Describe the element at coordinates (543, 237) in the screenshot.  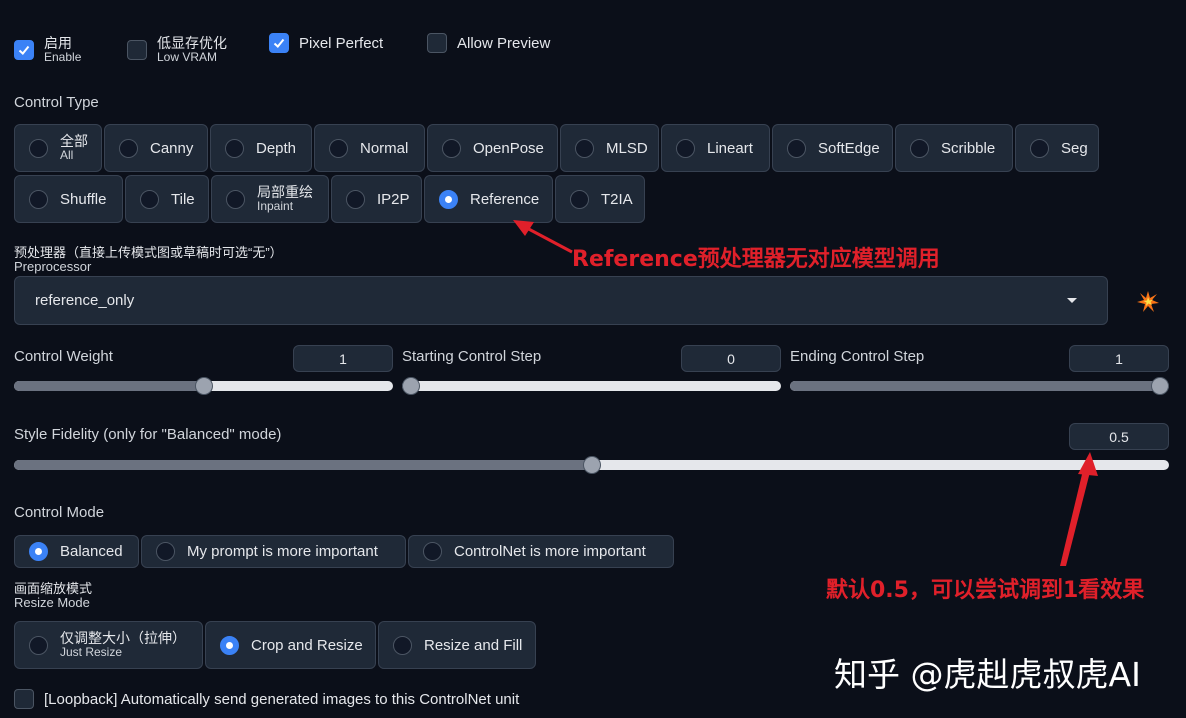
I see `arrow-to-reference` at that location.